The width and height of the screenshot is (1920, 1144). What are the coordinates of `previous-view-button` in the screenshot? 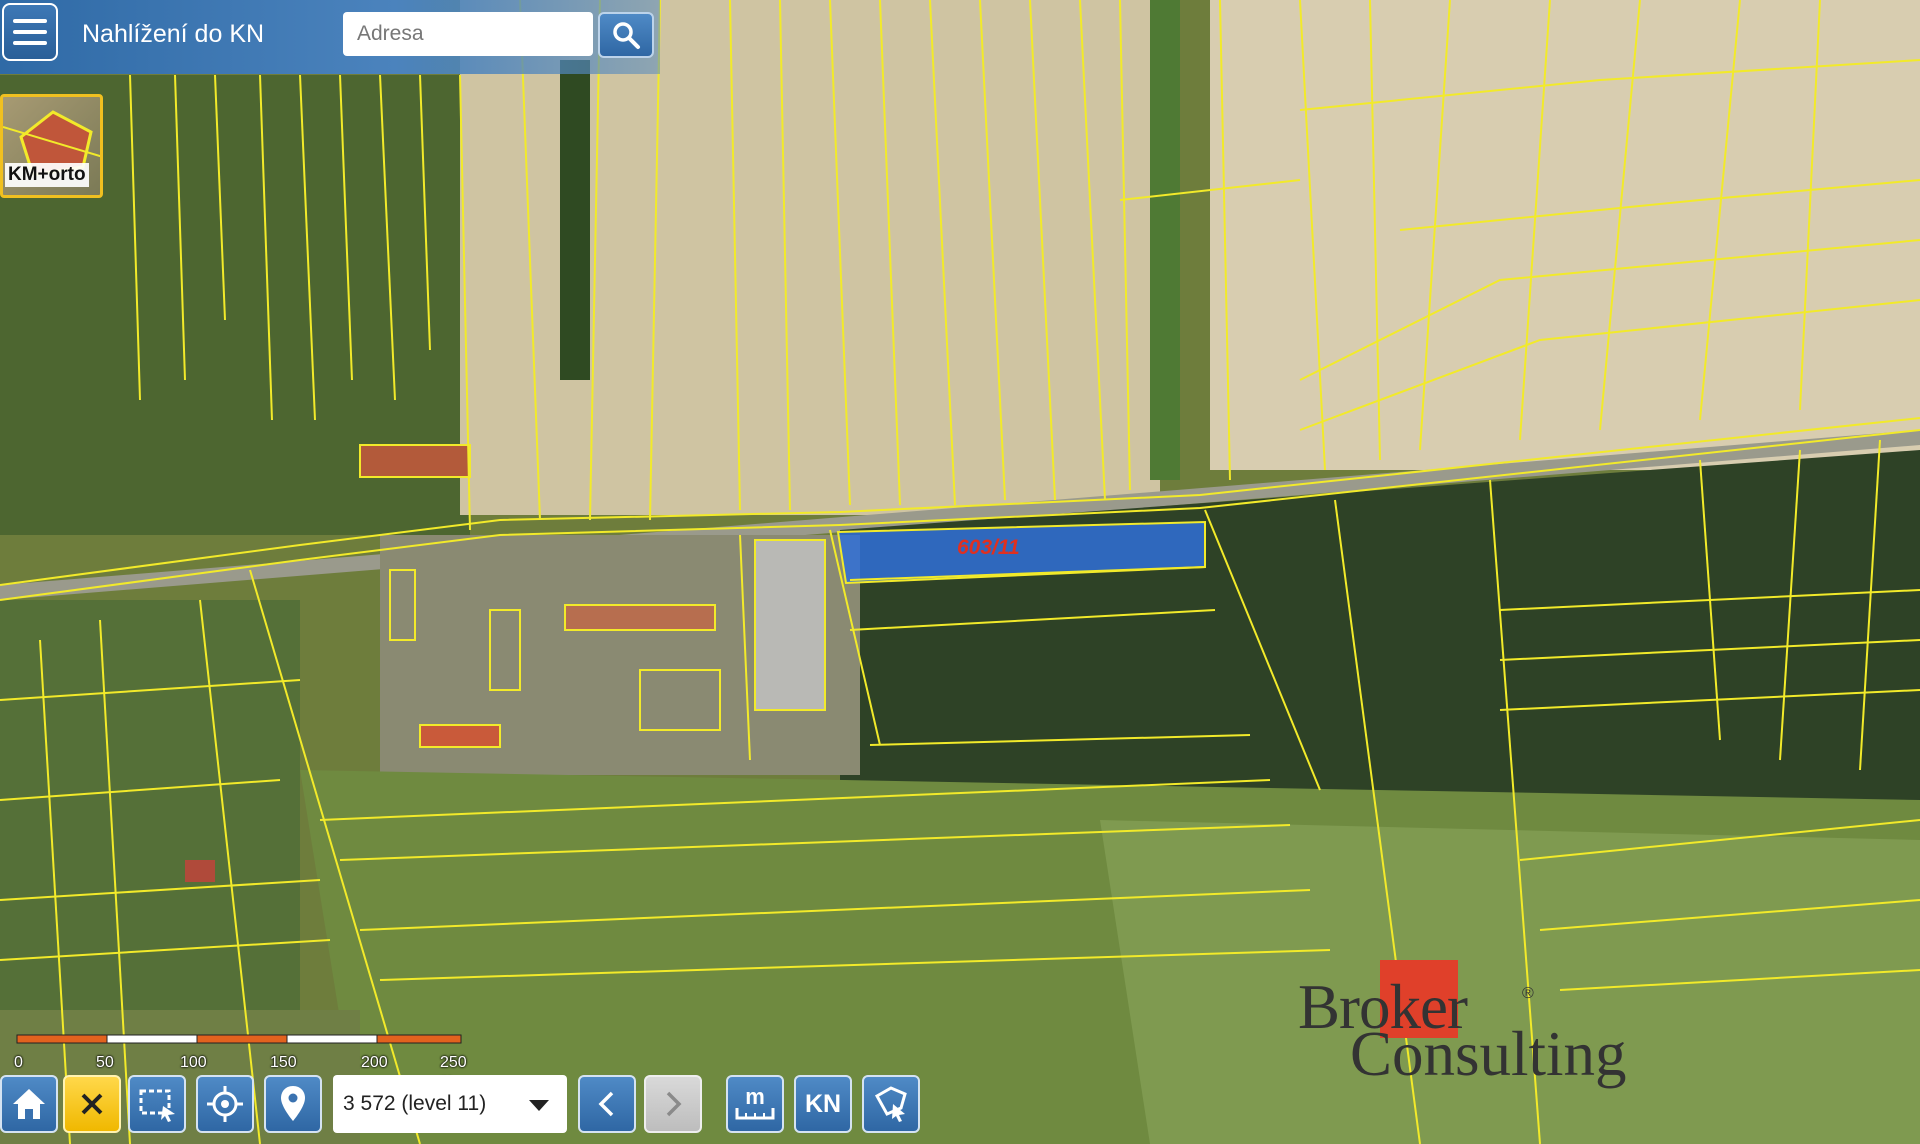 It's located at (607, 1104).